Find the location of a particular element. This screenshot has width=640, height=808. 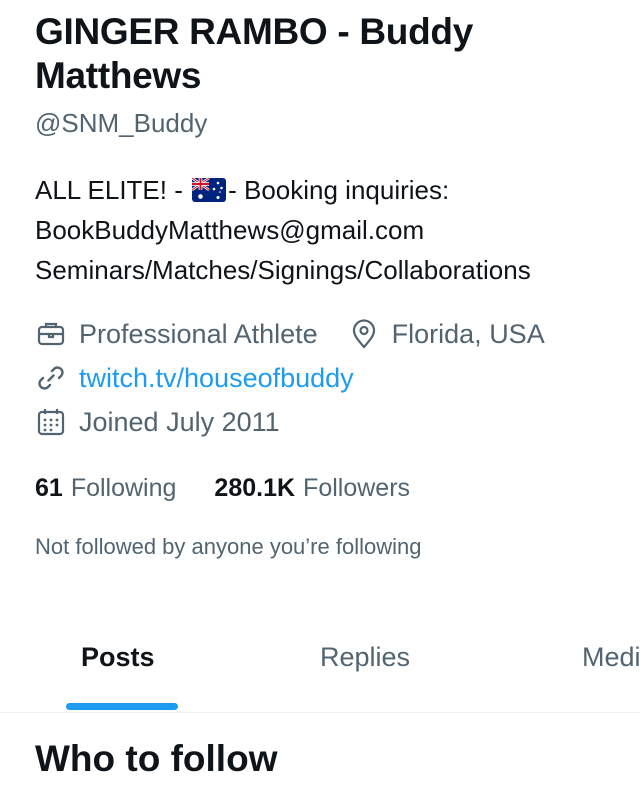

website-link: twitch.tv/houseofbuddy is located at coordinates (216, 378).